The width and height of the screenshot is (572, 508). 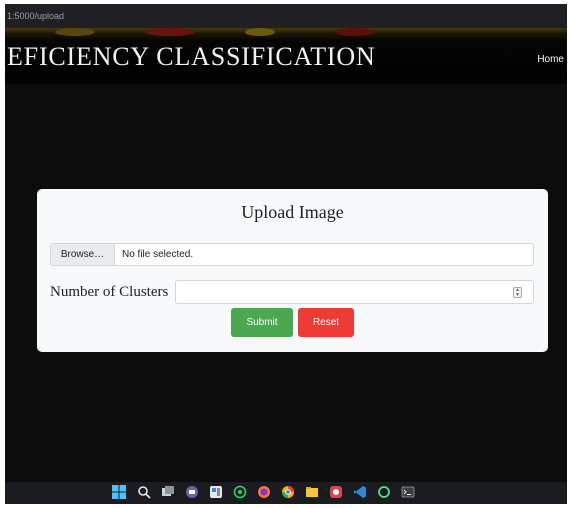 I want to click on submit-button: Submit, so click(x=262, y=322).